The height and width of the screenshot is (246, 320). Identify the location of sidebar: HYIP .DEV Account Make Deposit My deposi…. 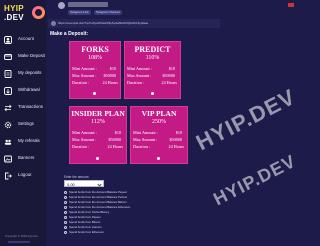
(23, 123).